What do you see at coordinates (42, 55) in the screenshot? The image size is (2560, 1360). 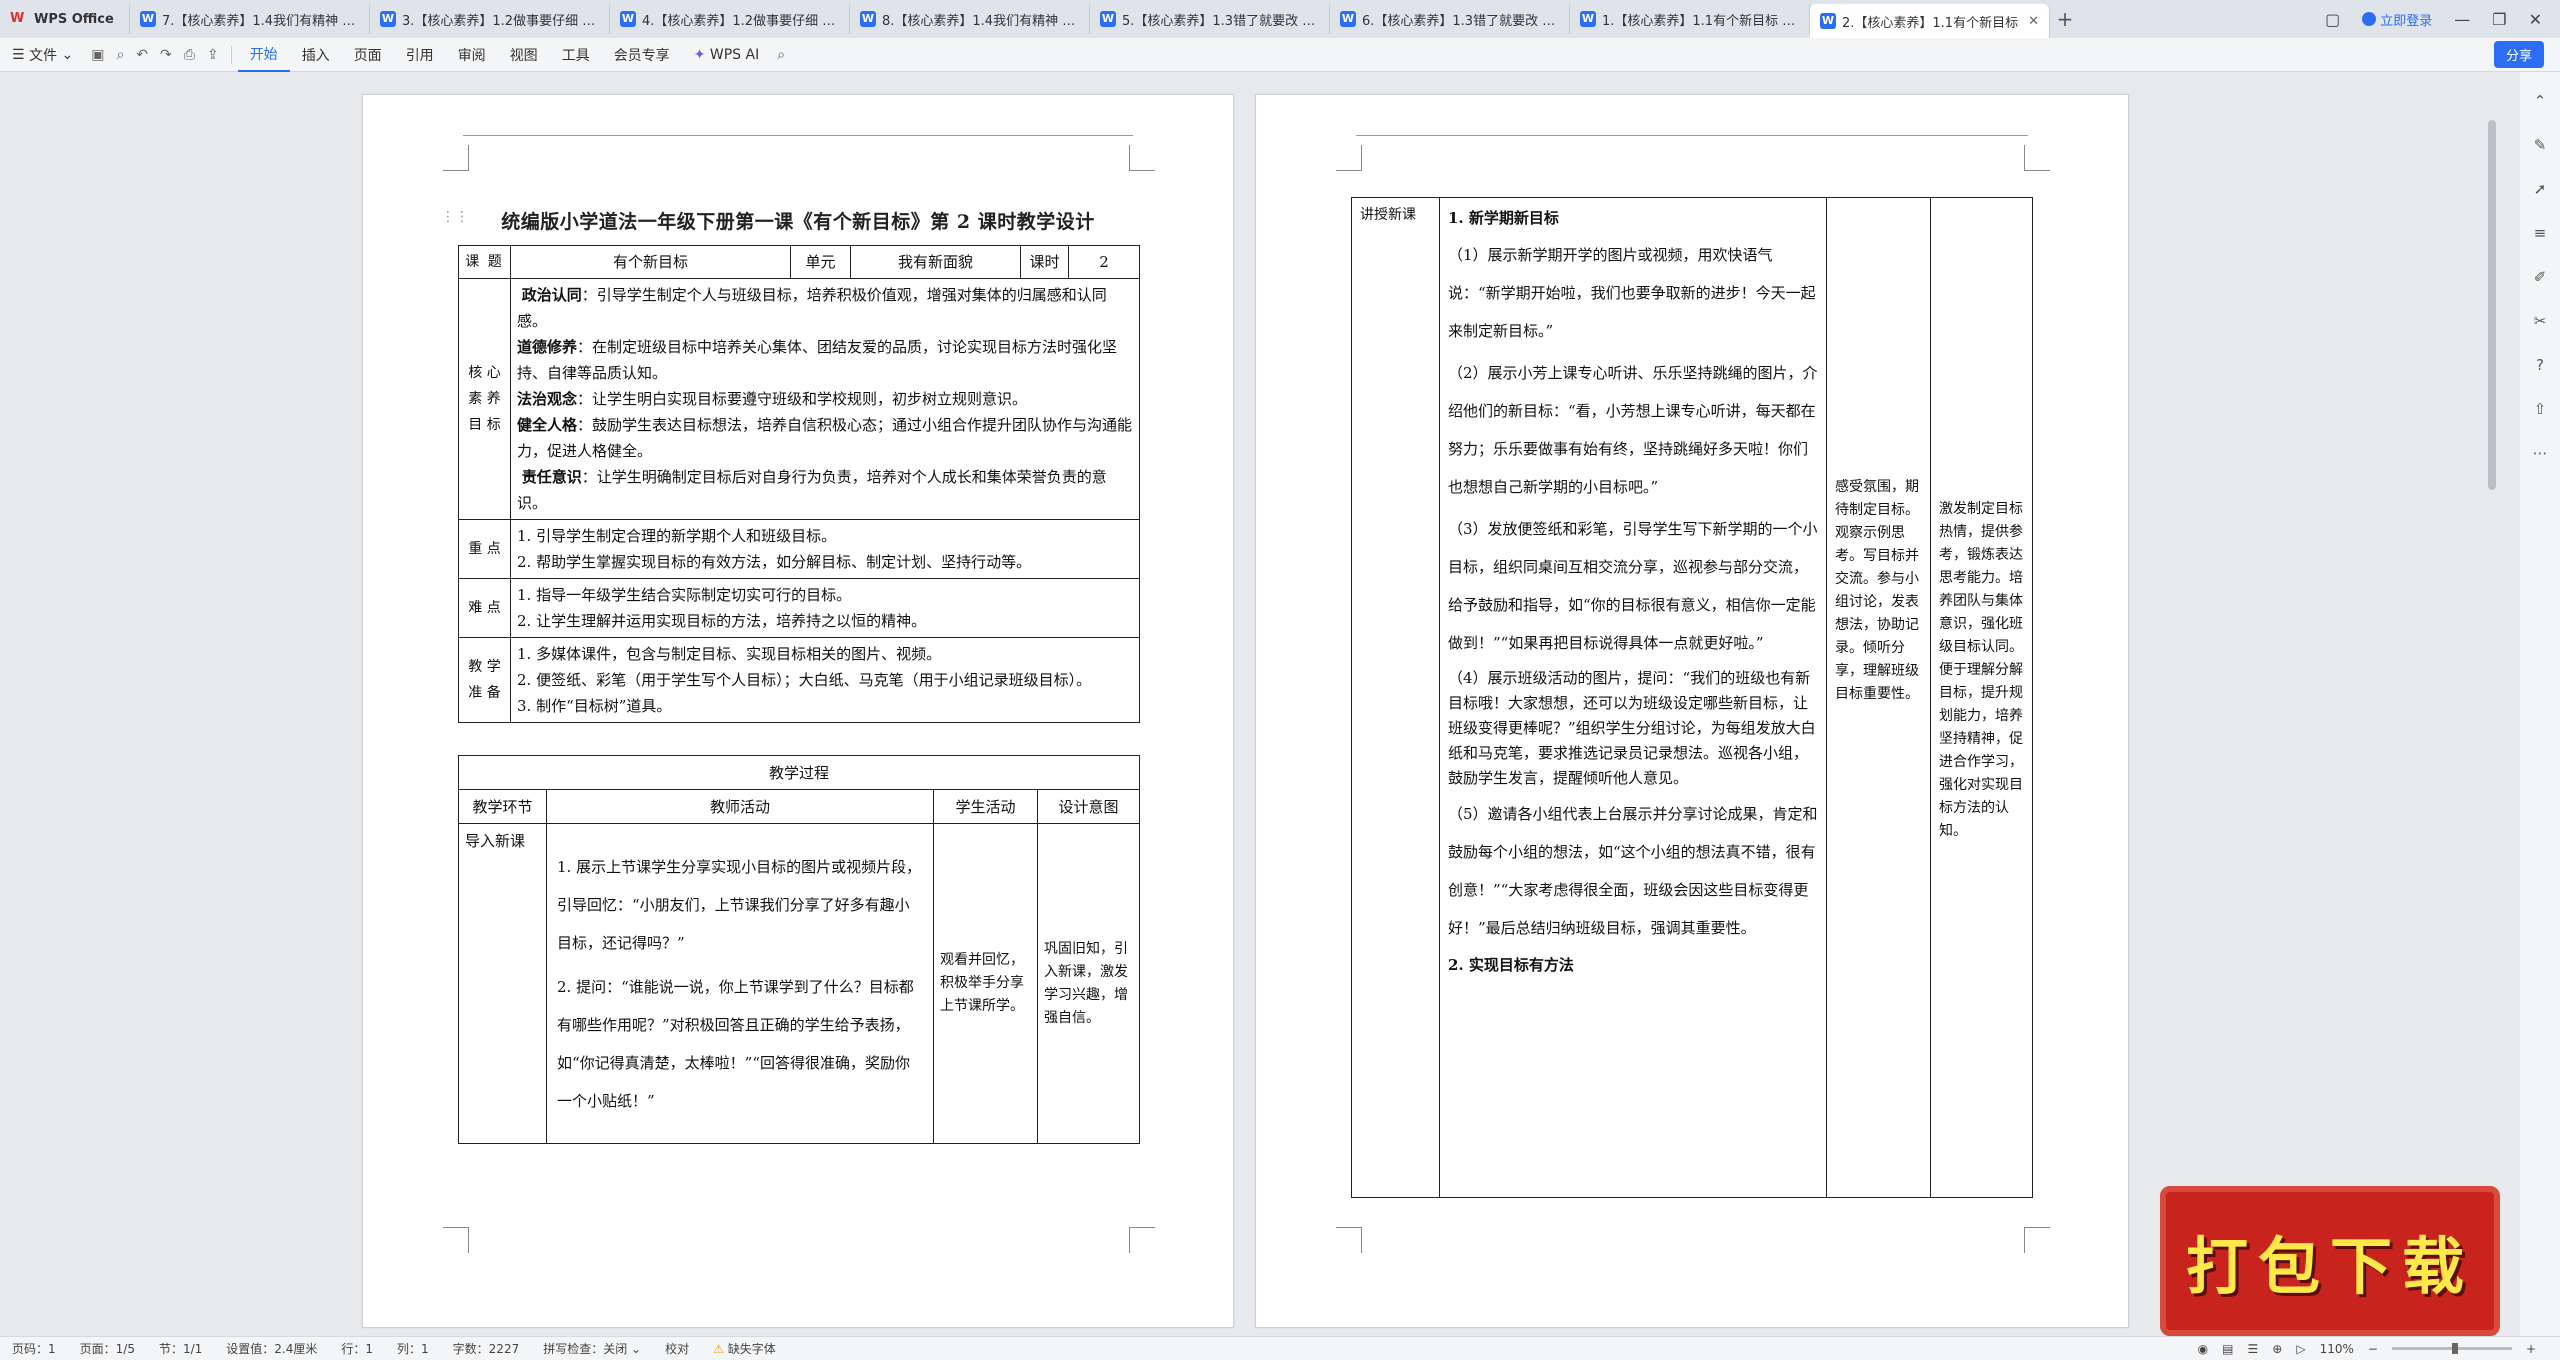 I see `file-menu: ☰ 文件 ⌄` at bounding box center [42, 55].